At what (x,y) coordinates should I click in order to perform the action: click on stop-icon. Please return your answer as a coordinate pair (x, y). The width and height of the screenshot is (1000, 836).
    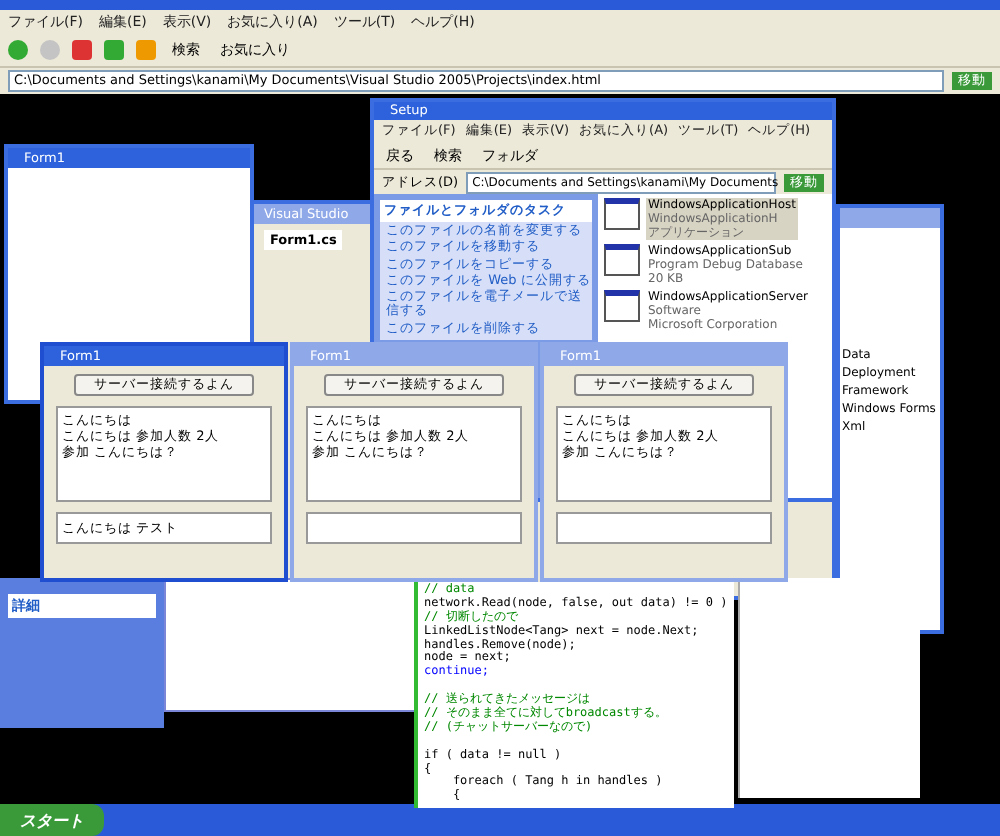
    Looking at the image, I should click on (82, 50).